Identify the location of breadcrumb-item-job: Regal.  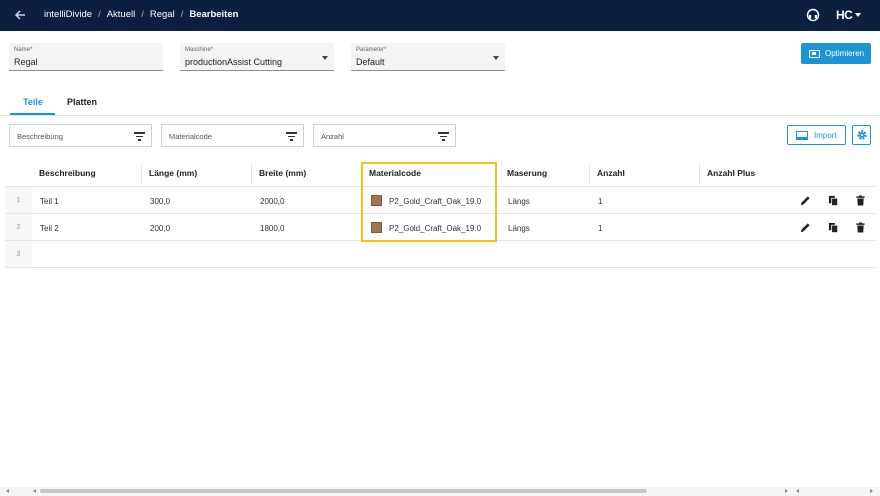
(162, 14).